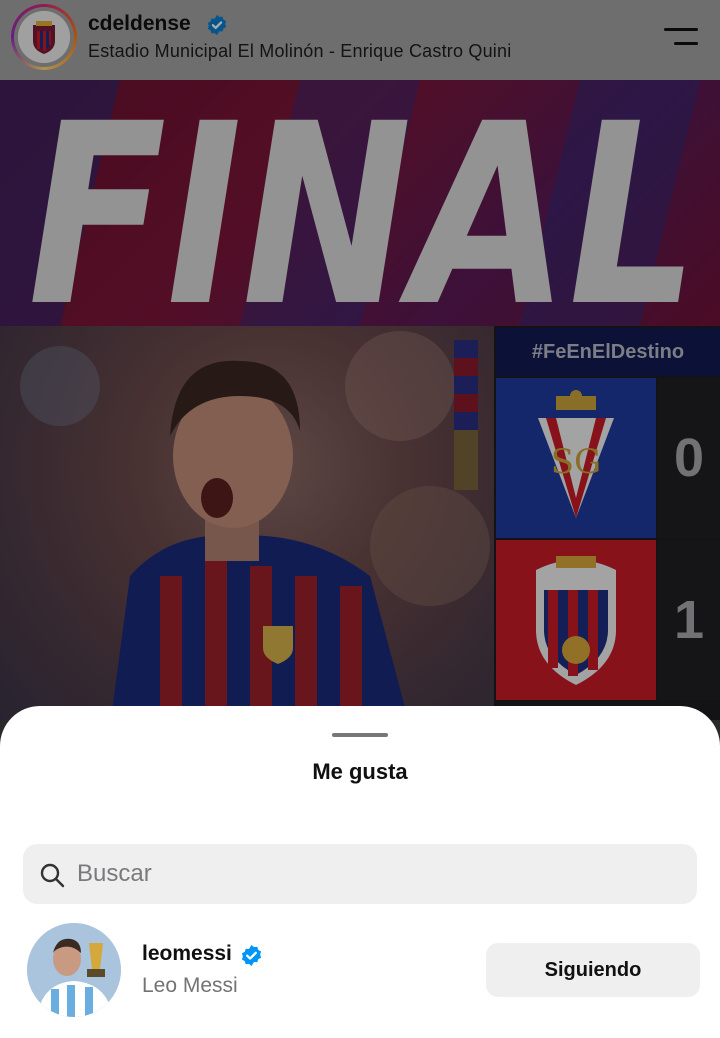  Describe the element at coordinates (576, 620) in the screenshot. I see `cd-eldense-crest` at that location.